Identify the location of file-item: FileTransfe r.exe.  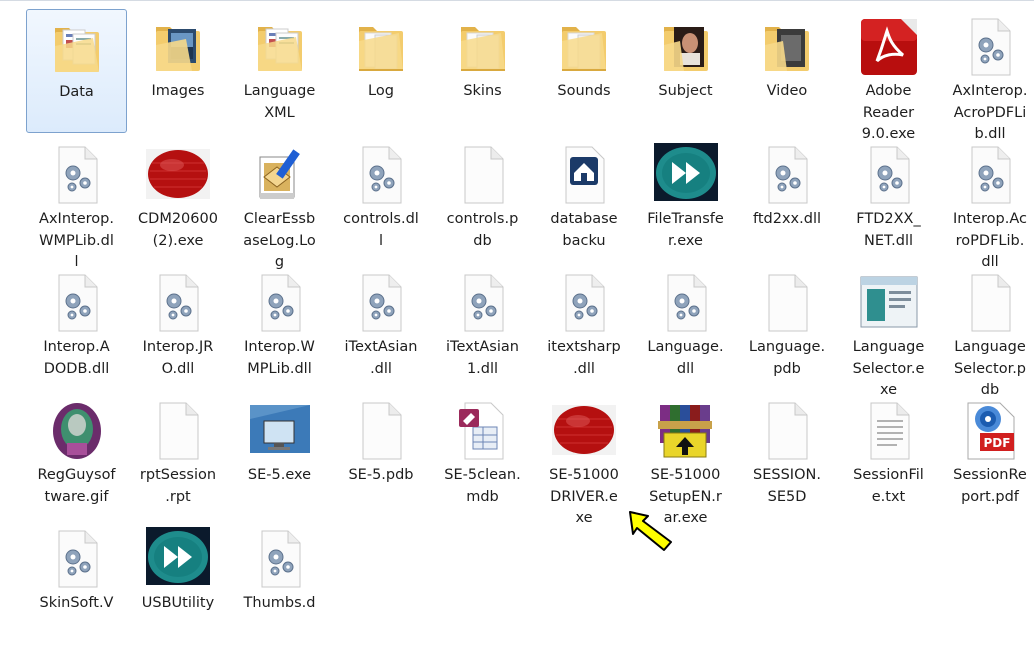
(685, 199).